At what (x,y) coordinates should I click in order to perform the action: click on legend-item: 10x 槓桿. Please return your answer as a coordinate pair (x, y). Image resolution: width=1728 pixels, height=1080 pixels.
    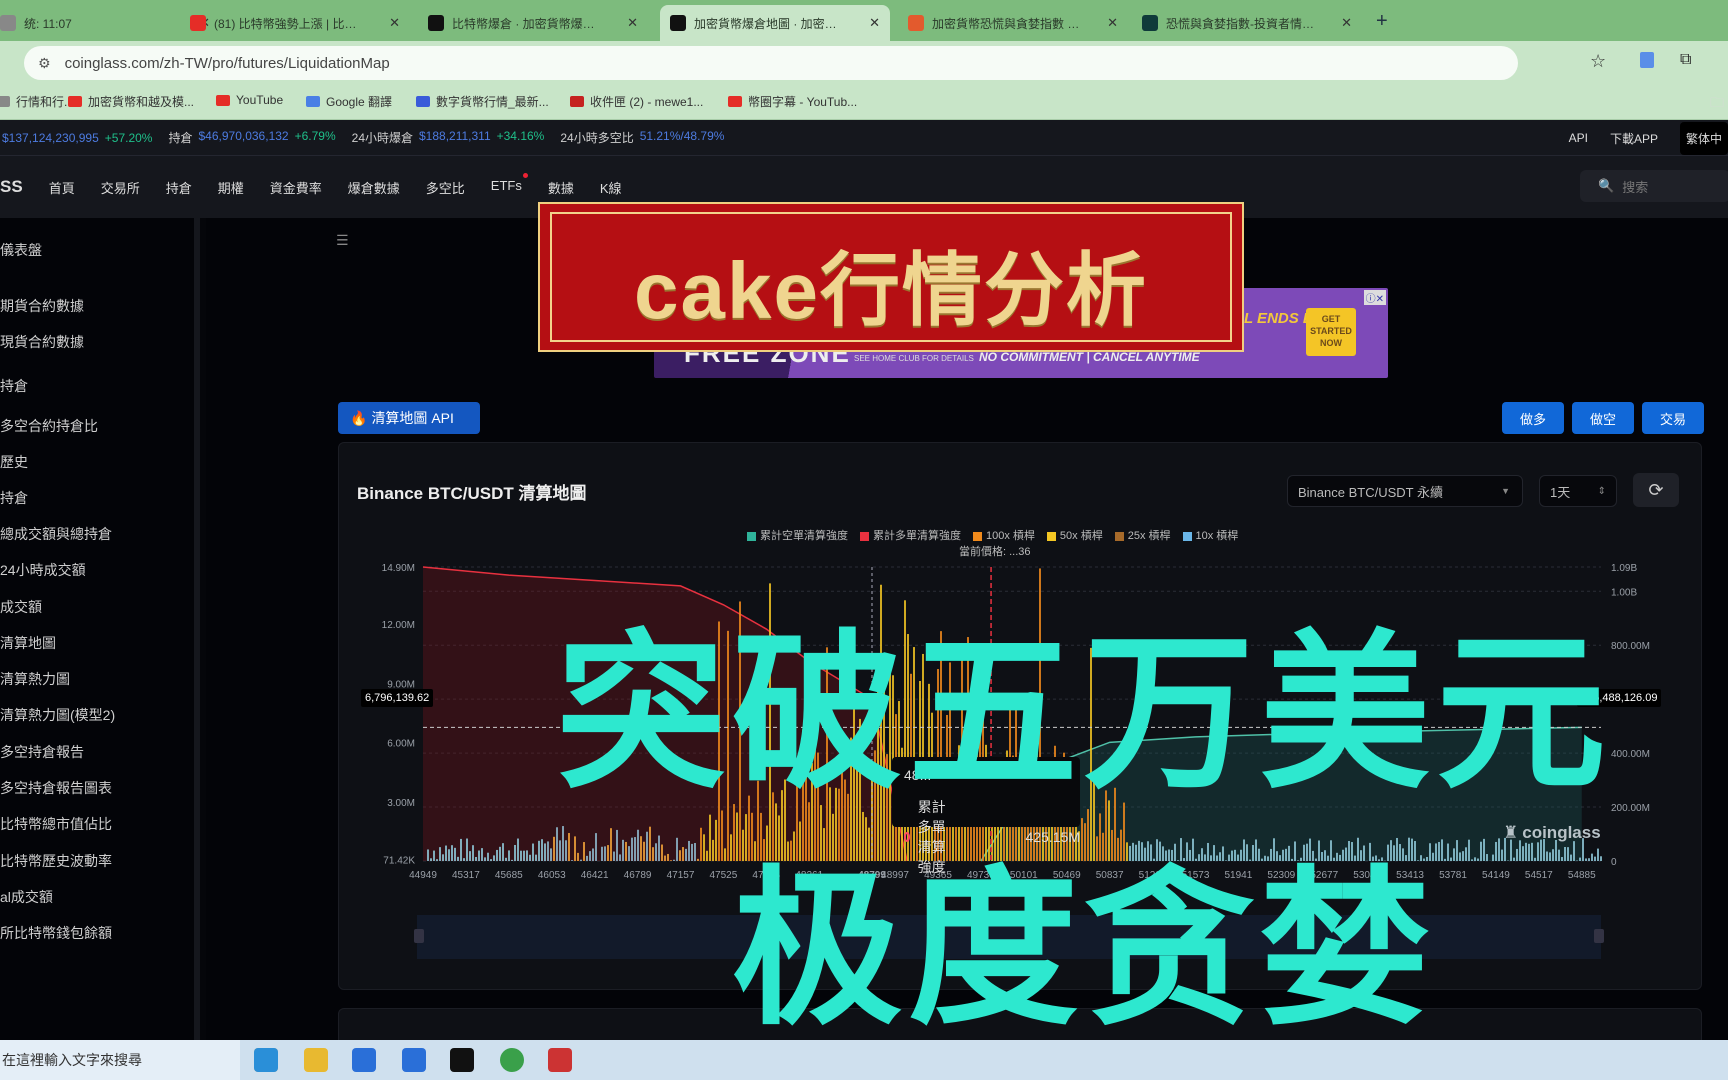
    Looking at the image, I should click on (1210, 535).